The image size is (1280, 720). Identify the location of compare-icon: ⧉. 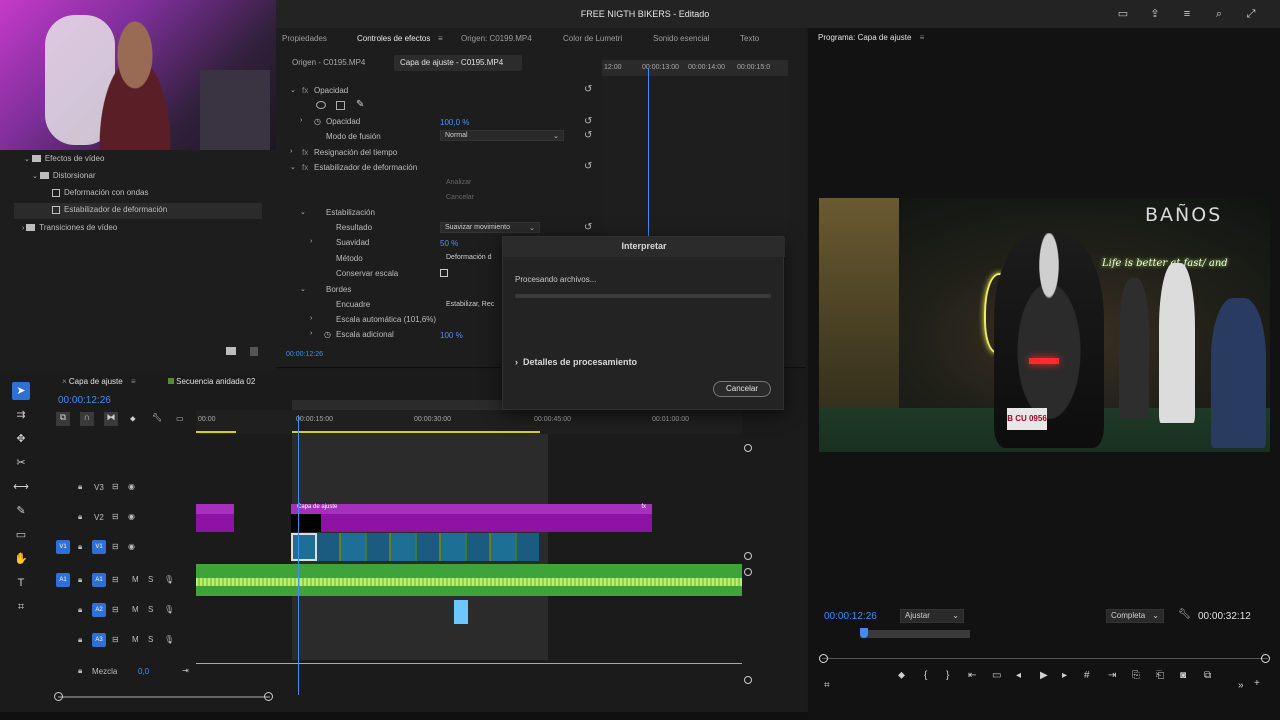
(1207, 675).